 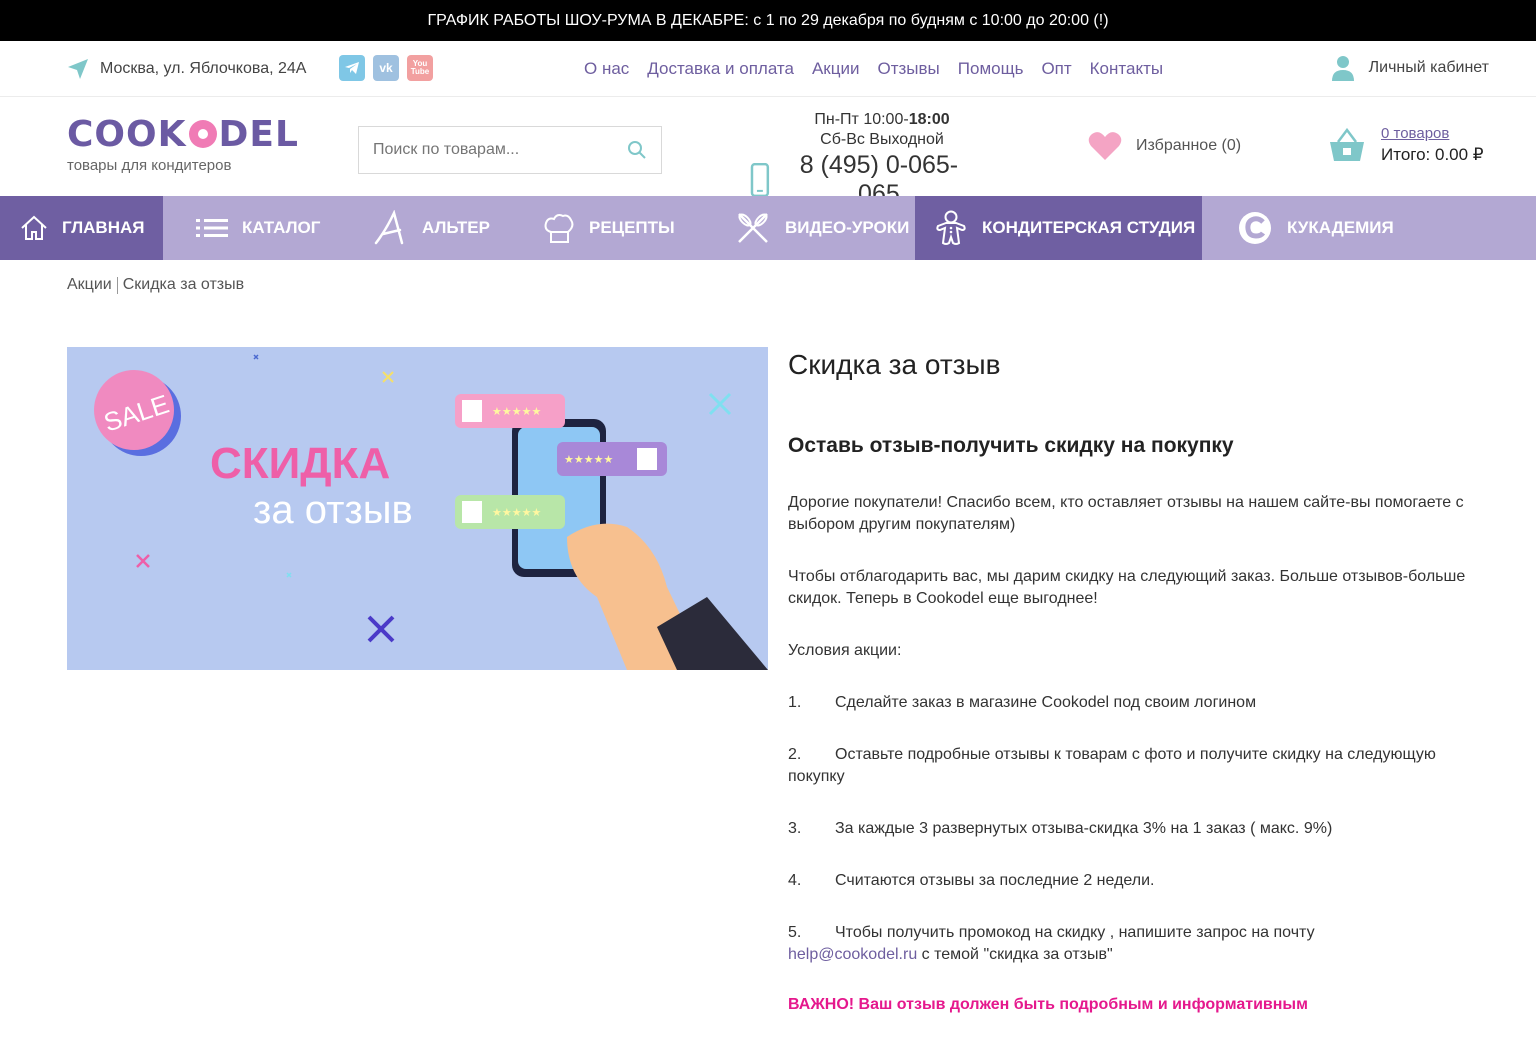 I want to click on topnav-reviews: Отзывы, so click(x=908, y=69).